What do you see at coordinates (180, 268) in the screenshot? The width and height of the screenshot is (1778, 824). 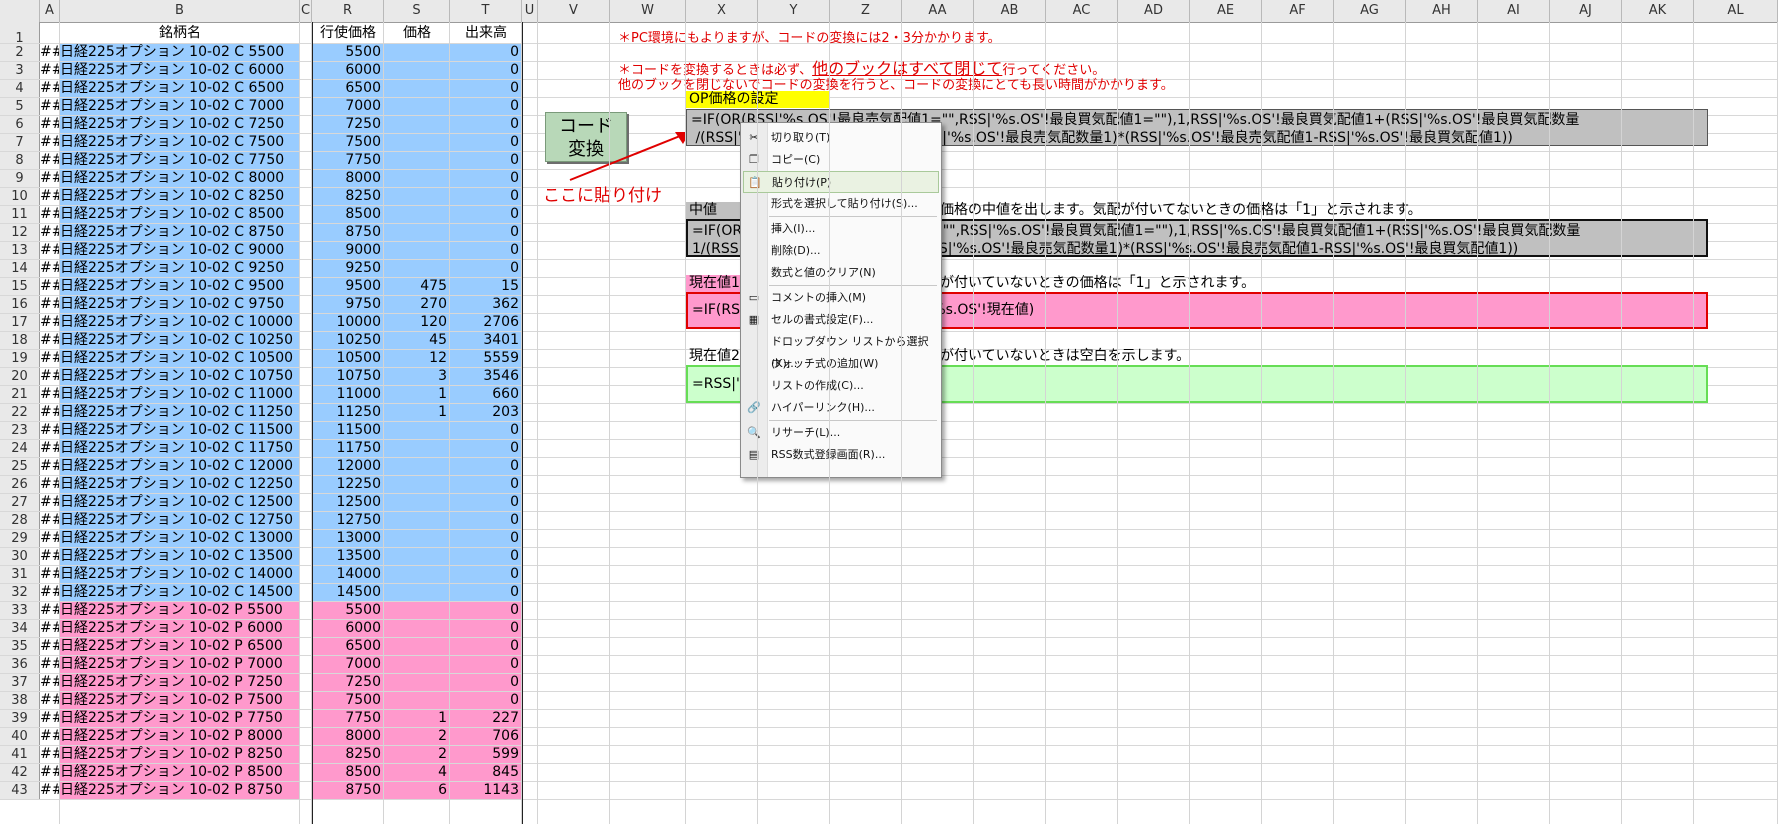 I see `cell-name: 日経225オプション 10-02 C 9250` at bounding box center [180, 268].